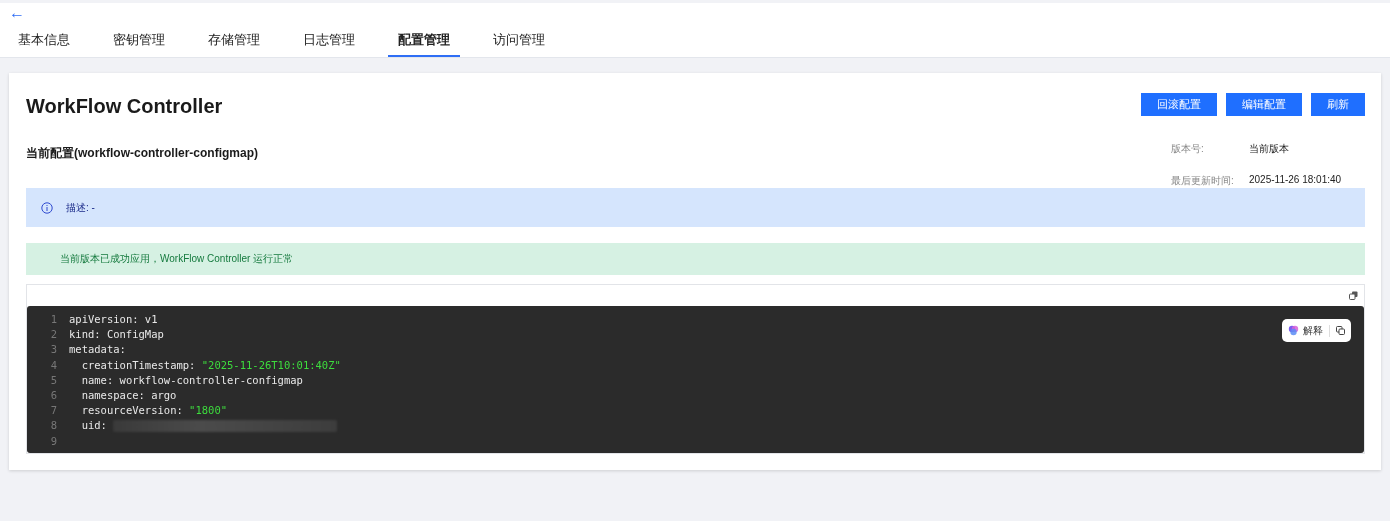 The image size is (1390, 521). Describe the element at coordinates (53, 335) in the screenshot. I see `line-number: 2` at that location.